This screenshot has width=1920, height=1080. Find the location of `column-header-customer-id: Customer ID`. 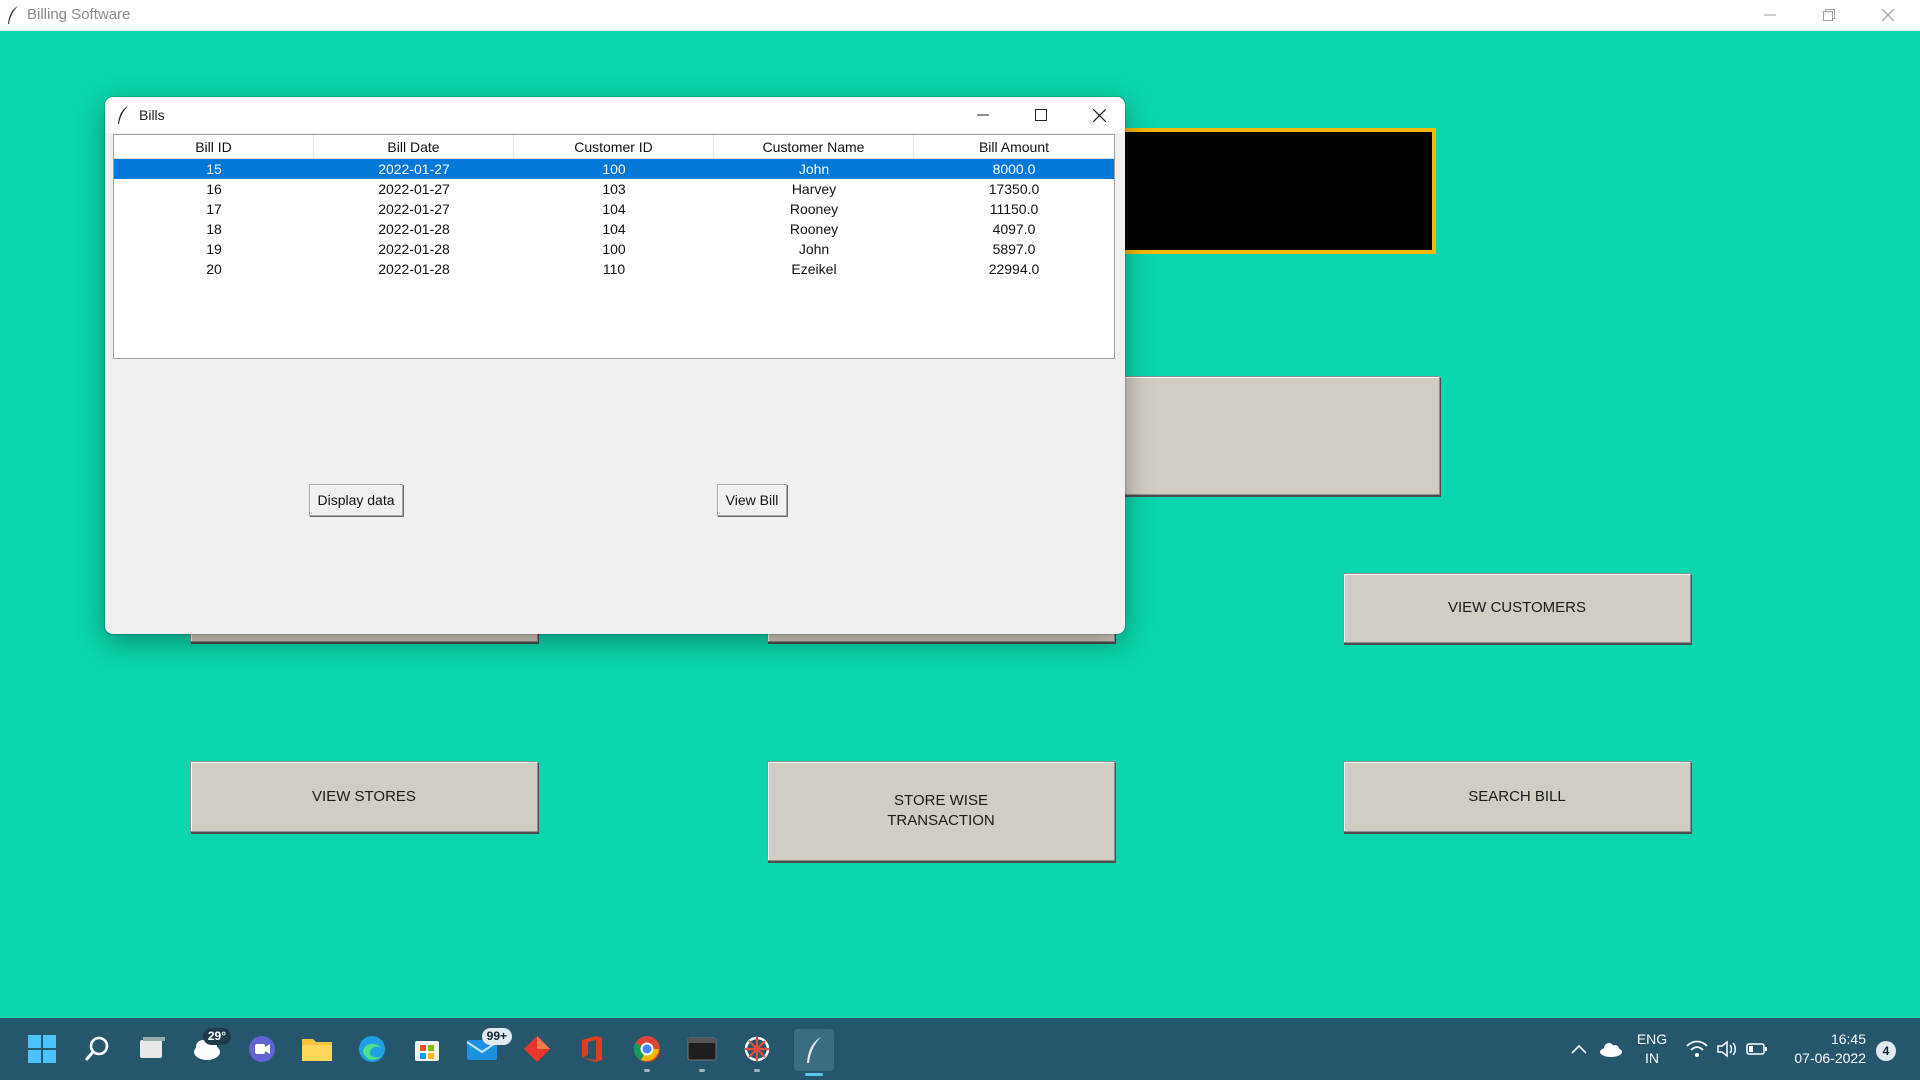

column-header-customer-id: Customer ID is located at coordinates (614, 146).